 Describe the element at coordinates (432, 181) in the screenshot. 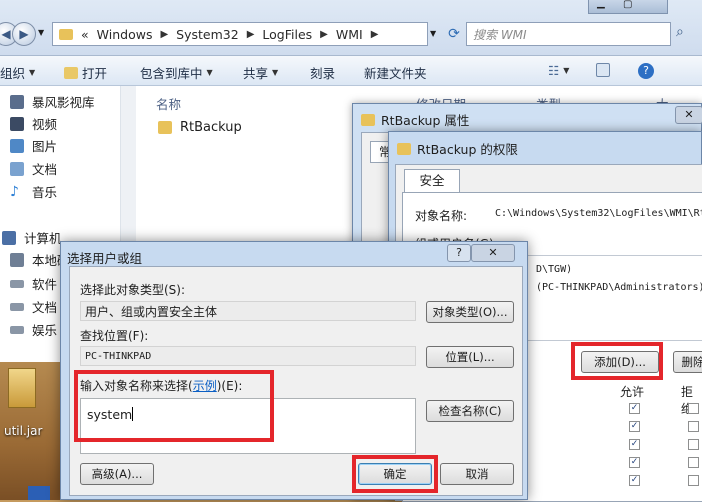

I see `tab-security: 安全` at that location.